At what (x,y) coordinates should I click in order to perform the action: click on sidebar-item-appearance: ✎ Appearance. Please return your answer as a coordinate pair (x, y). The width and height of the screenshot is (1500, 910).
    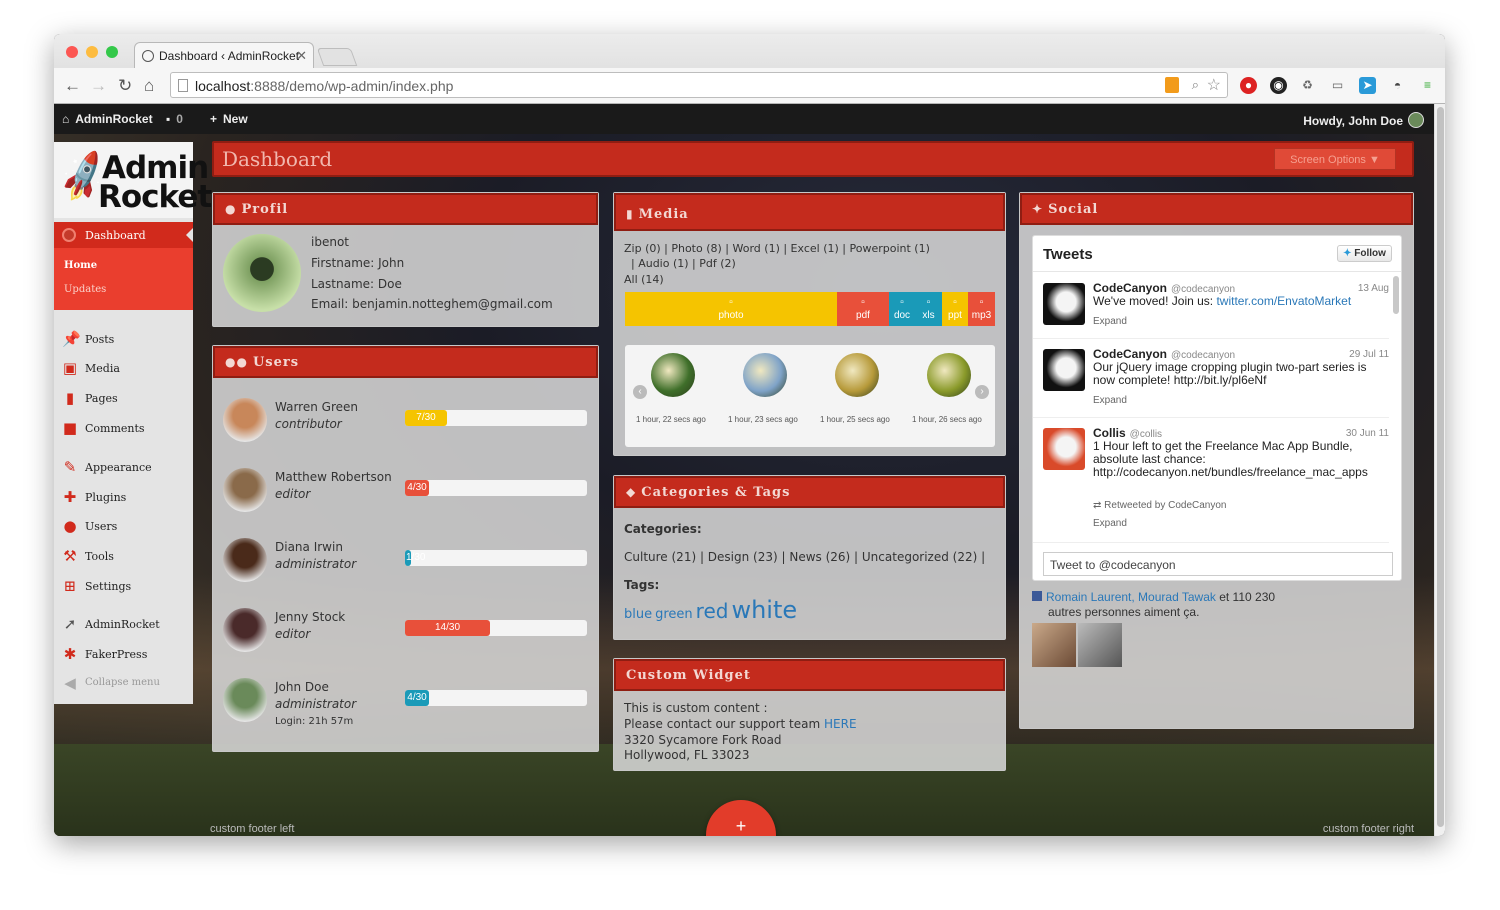
    Looking at the image, I should click on (123, 469).